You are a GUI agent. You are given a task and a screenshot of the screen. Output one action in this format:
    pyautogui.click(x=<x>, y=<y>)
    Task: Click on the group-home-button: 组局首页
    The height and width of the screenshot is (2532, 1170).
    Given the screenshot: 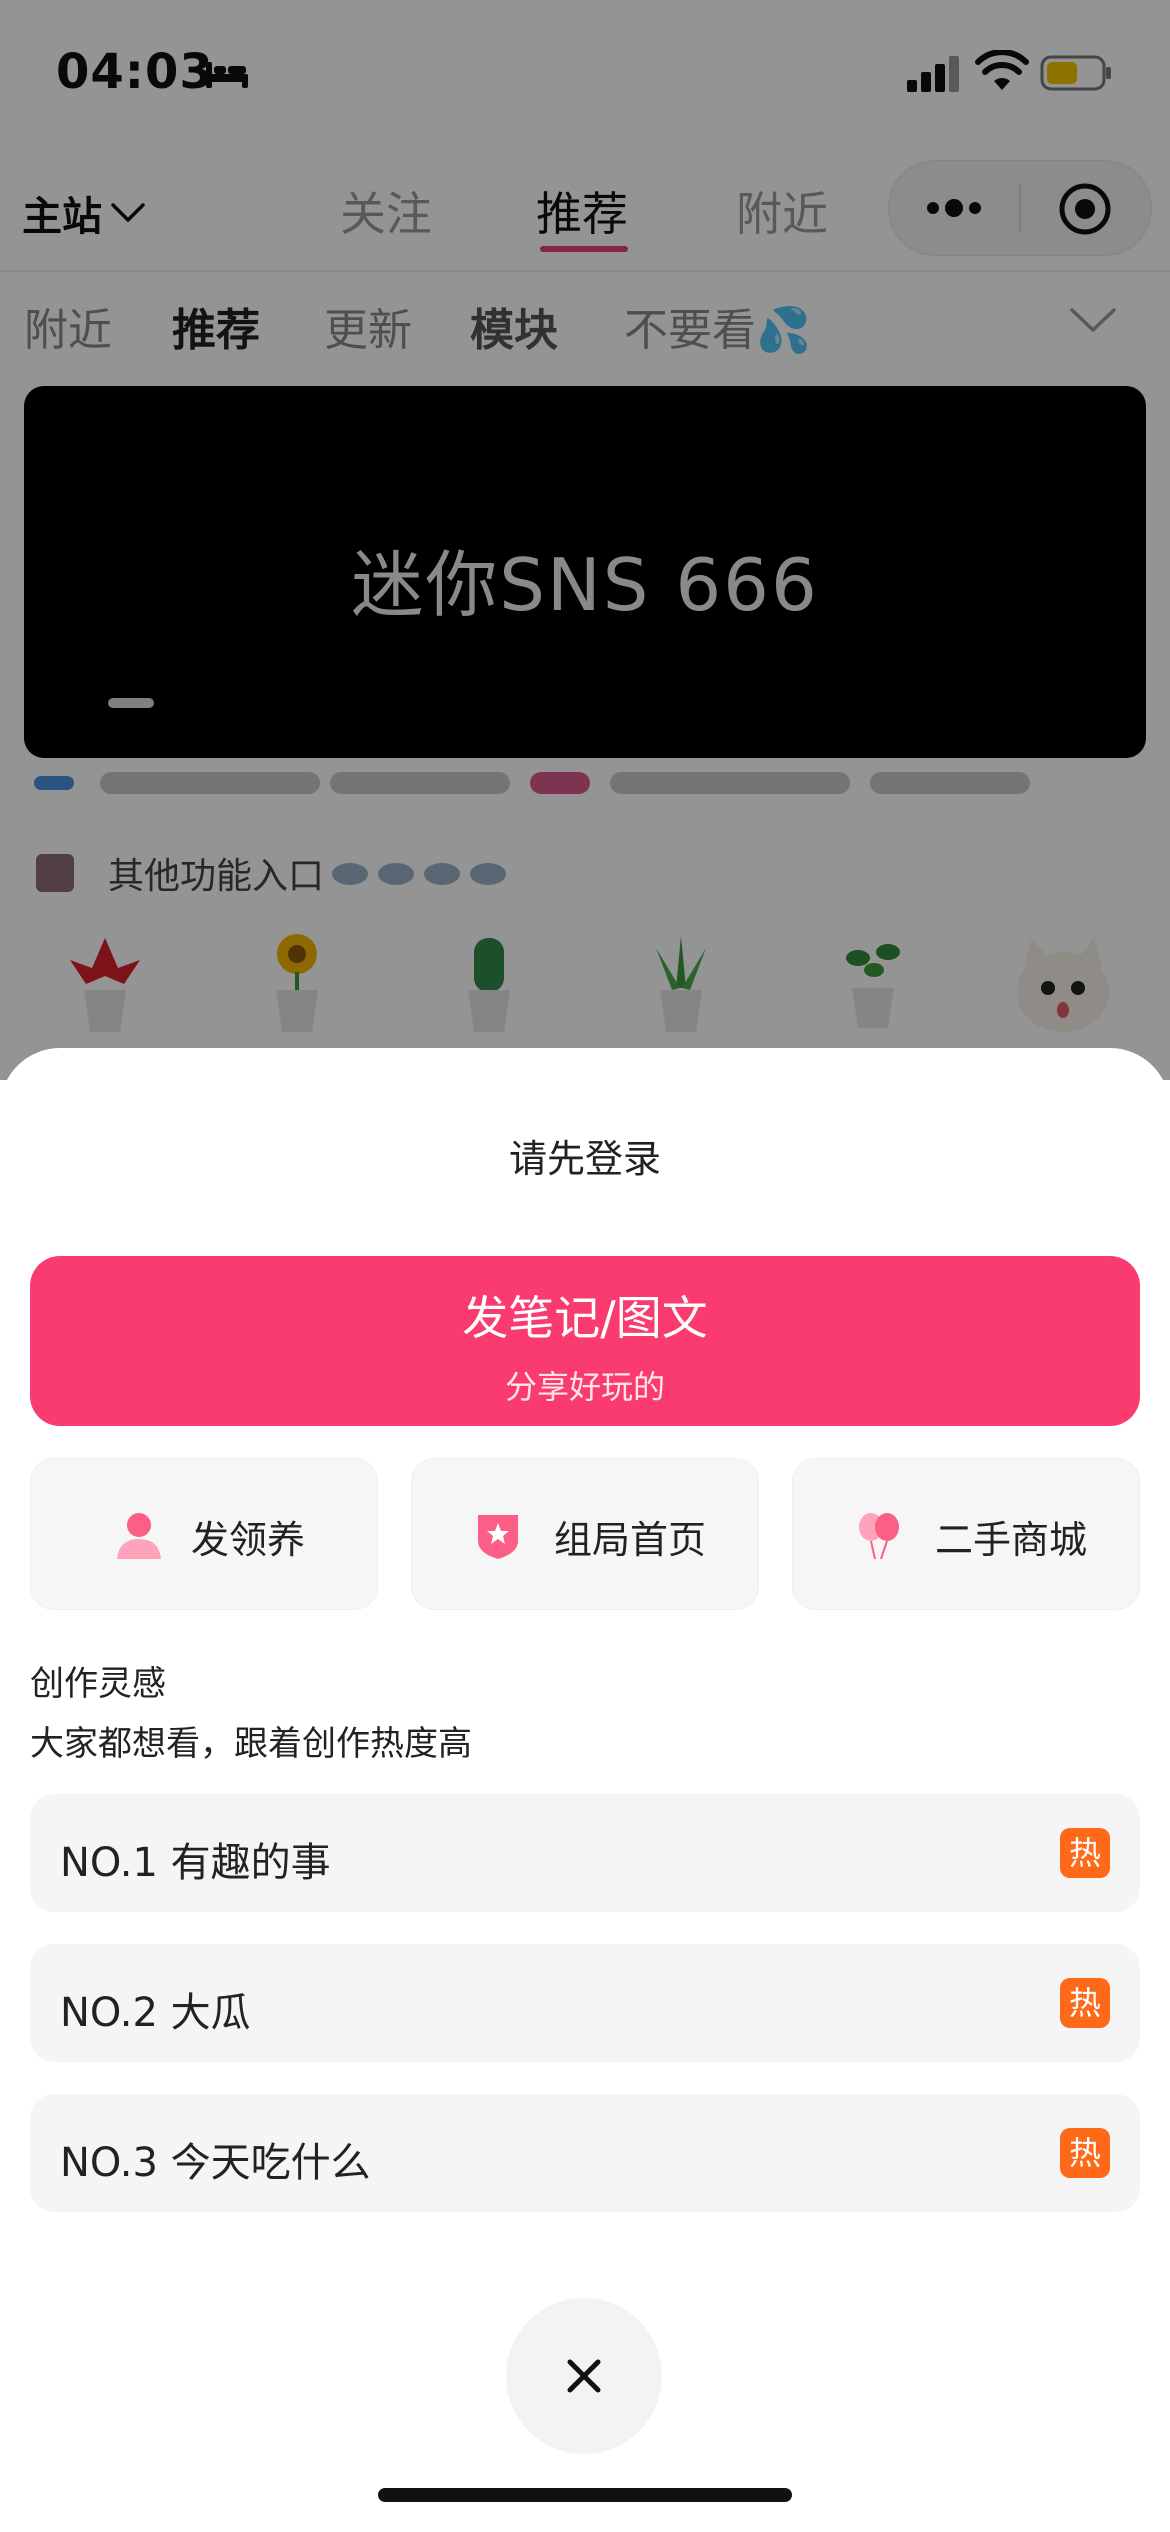 What is the action you would take?
    pyautogui.click(x=585, y=1534)
    